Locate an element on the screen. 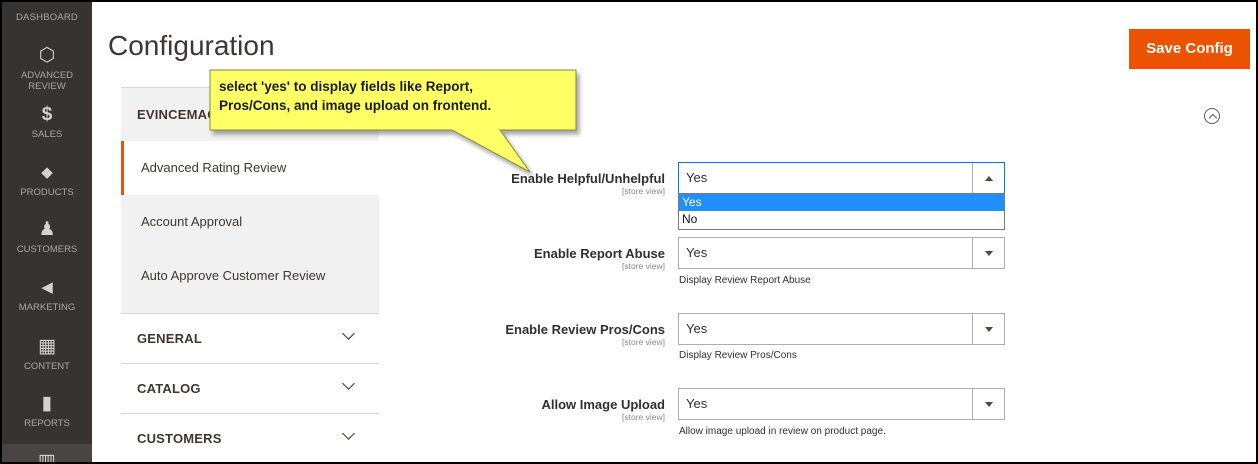  tab-group-customers: CUSTOMERS is located at coordinates (250, 437).